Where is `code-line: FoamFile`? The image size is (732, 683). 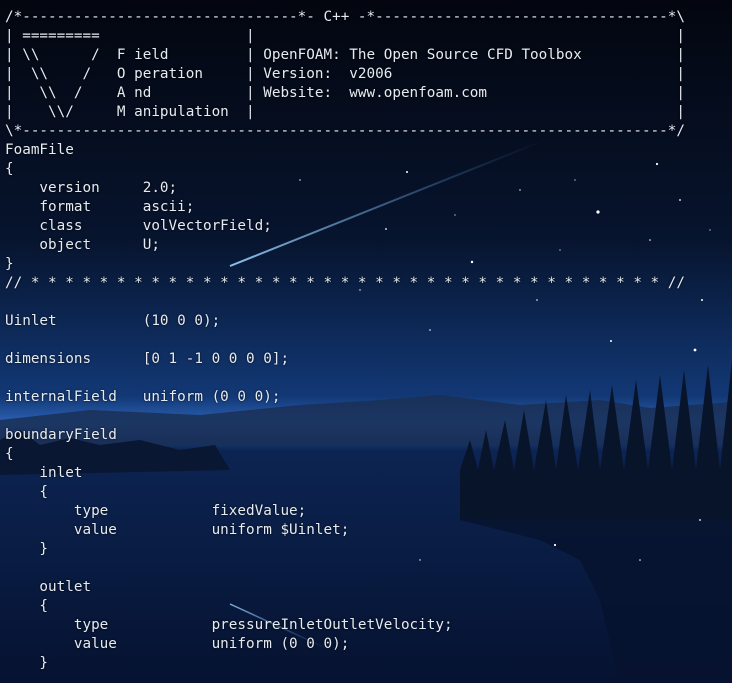 code-line: FoamFile is located at coordinates (39, 150).